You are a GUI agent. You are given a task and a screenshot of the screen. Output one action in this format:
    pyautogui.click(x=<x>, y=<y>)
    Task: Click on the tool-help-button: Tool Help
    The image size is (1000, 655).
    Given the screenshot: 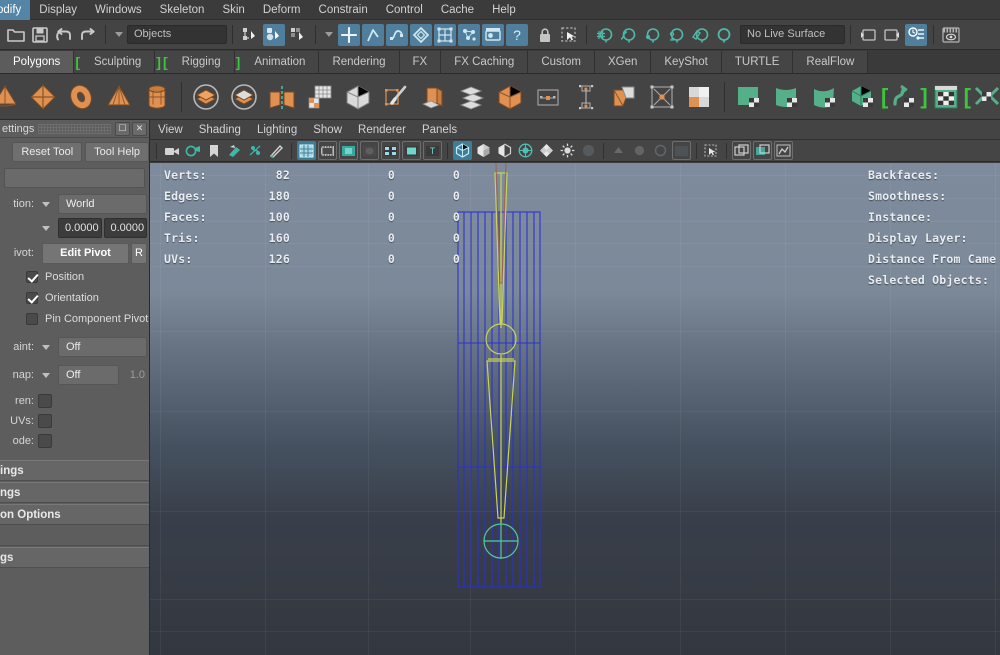 What is the action you would take?
    pyautogui.click(x=117, y=152)
    